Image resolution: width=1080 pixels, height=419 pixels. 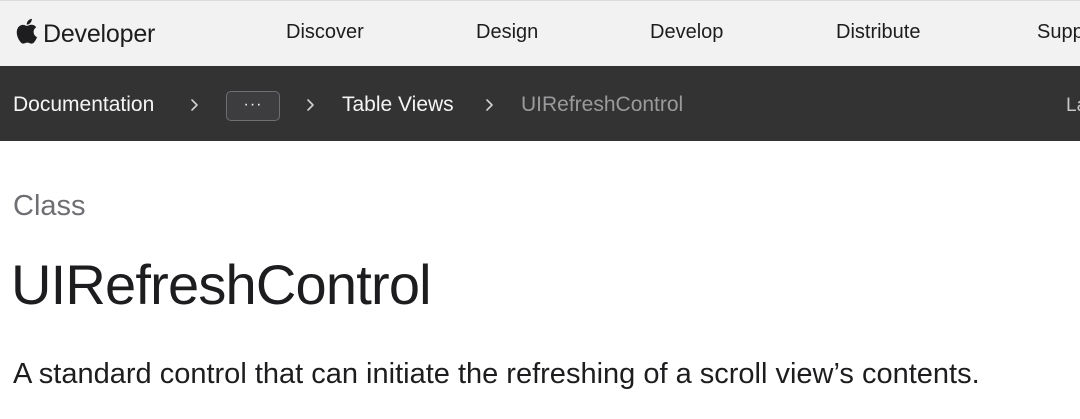 I want to click on language-toggle: La, so click(x=1073, y=106).